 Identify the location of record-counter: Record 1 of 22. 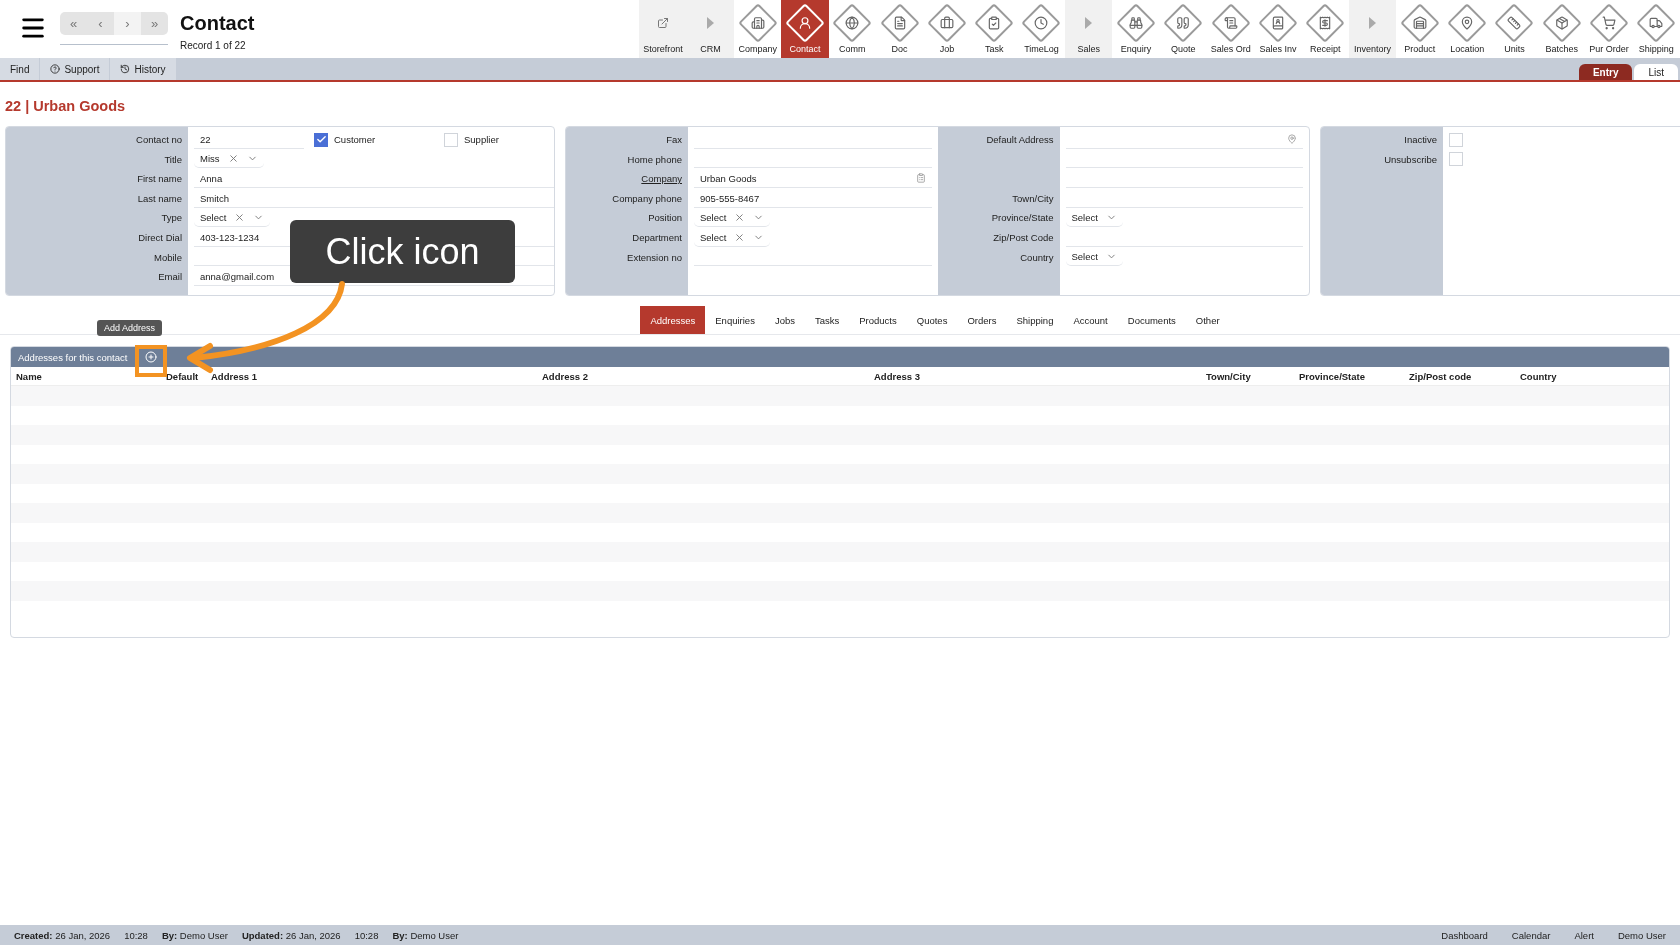
(213, 45).